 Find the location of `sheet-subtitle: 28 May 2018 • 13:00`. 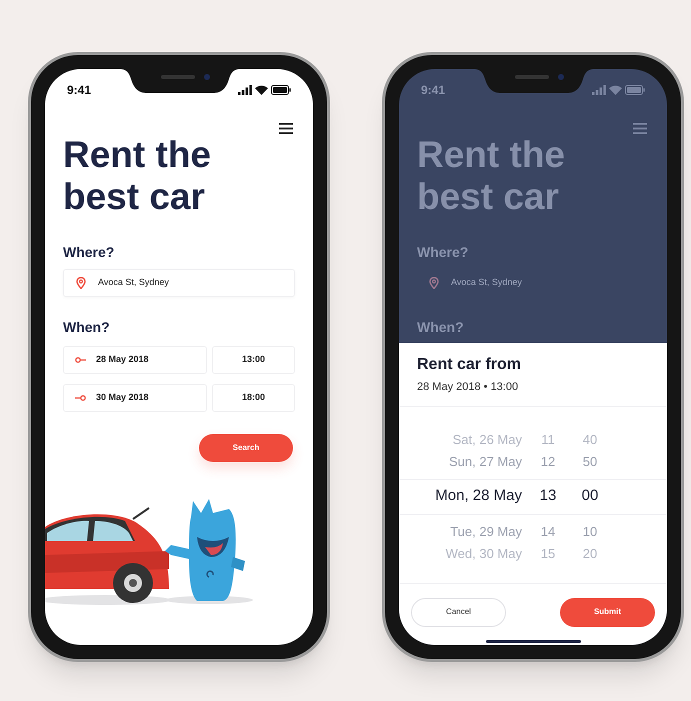

sheet-subtitle: 28 May 2018 • 13:00 is located at coordinates (468, 387).